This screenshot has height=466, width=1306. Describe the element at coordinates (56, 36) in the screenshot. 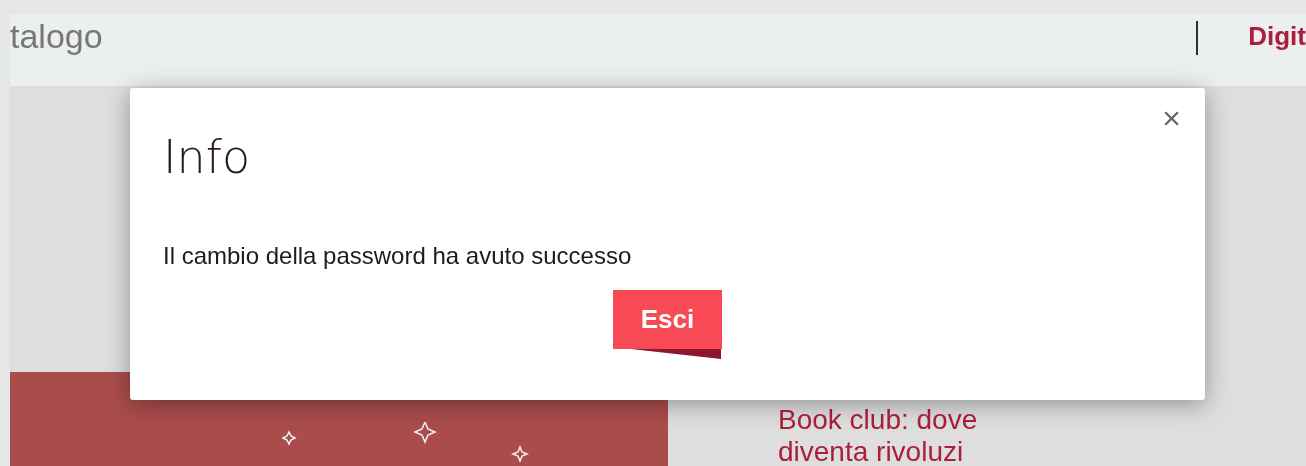

I see `nav-link: talogo` at that location.